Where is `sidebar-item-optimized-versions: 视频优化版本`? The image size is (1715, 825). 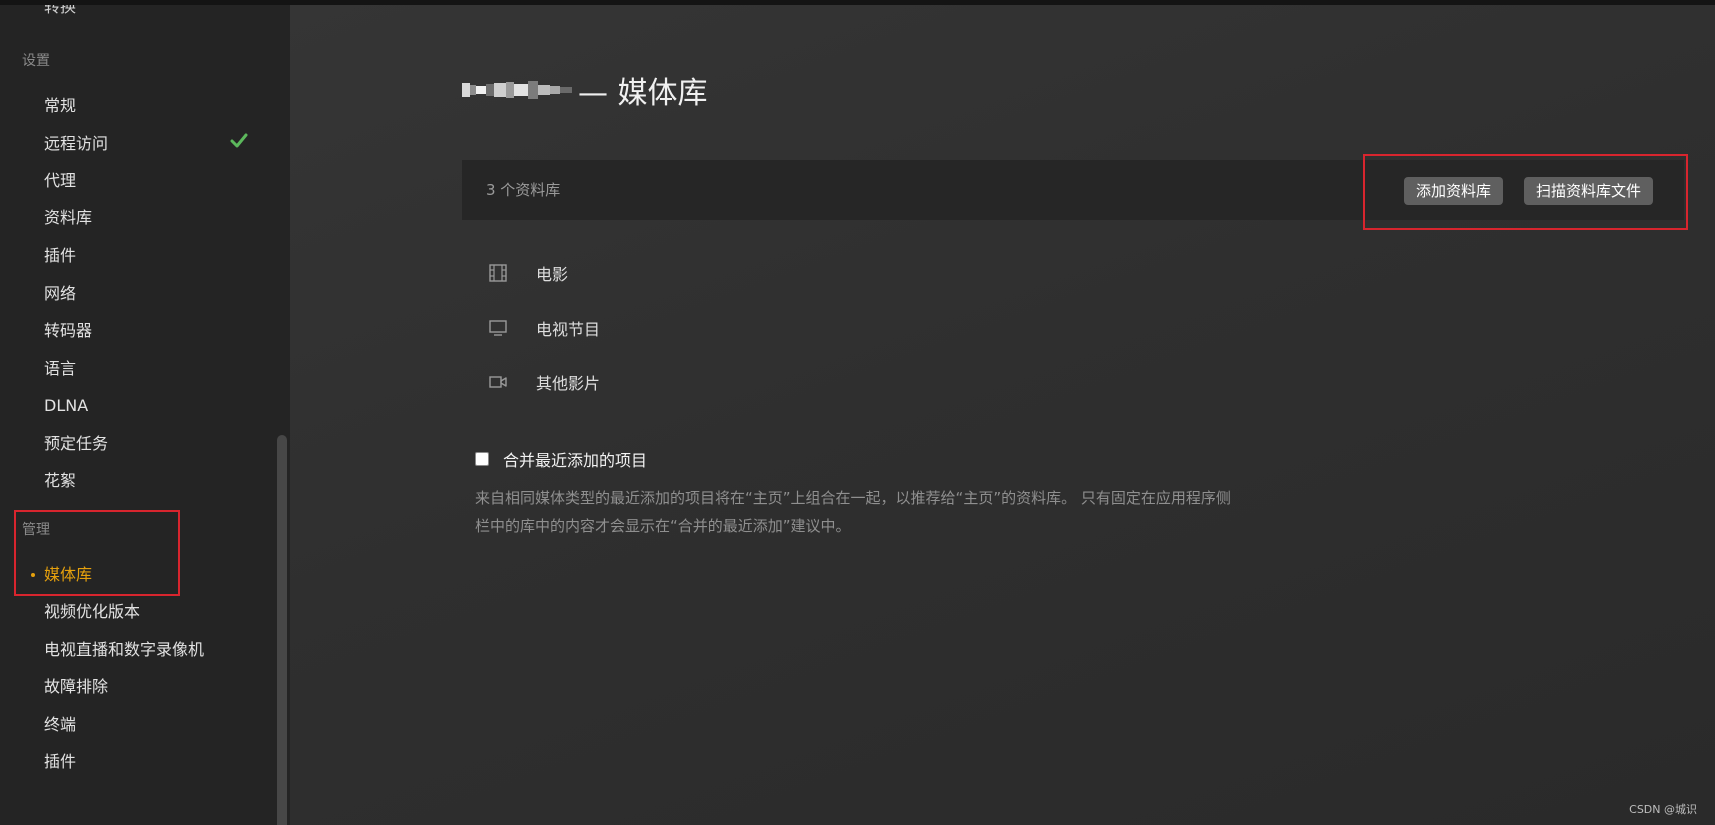
sidebar-item-optimized-versions: 视频优化版本 is located at coordinates (92, 612).